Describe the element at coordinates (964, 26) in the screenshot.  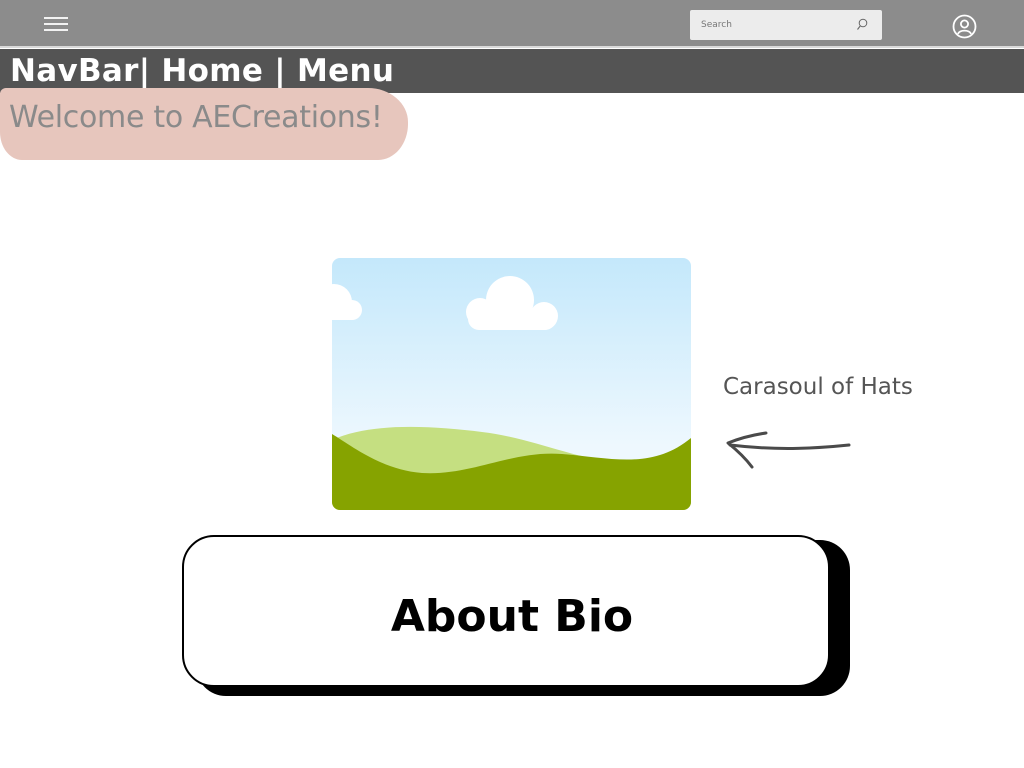
I see `user-circle-icon` at that location.